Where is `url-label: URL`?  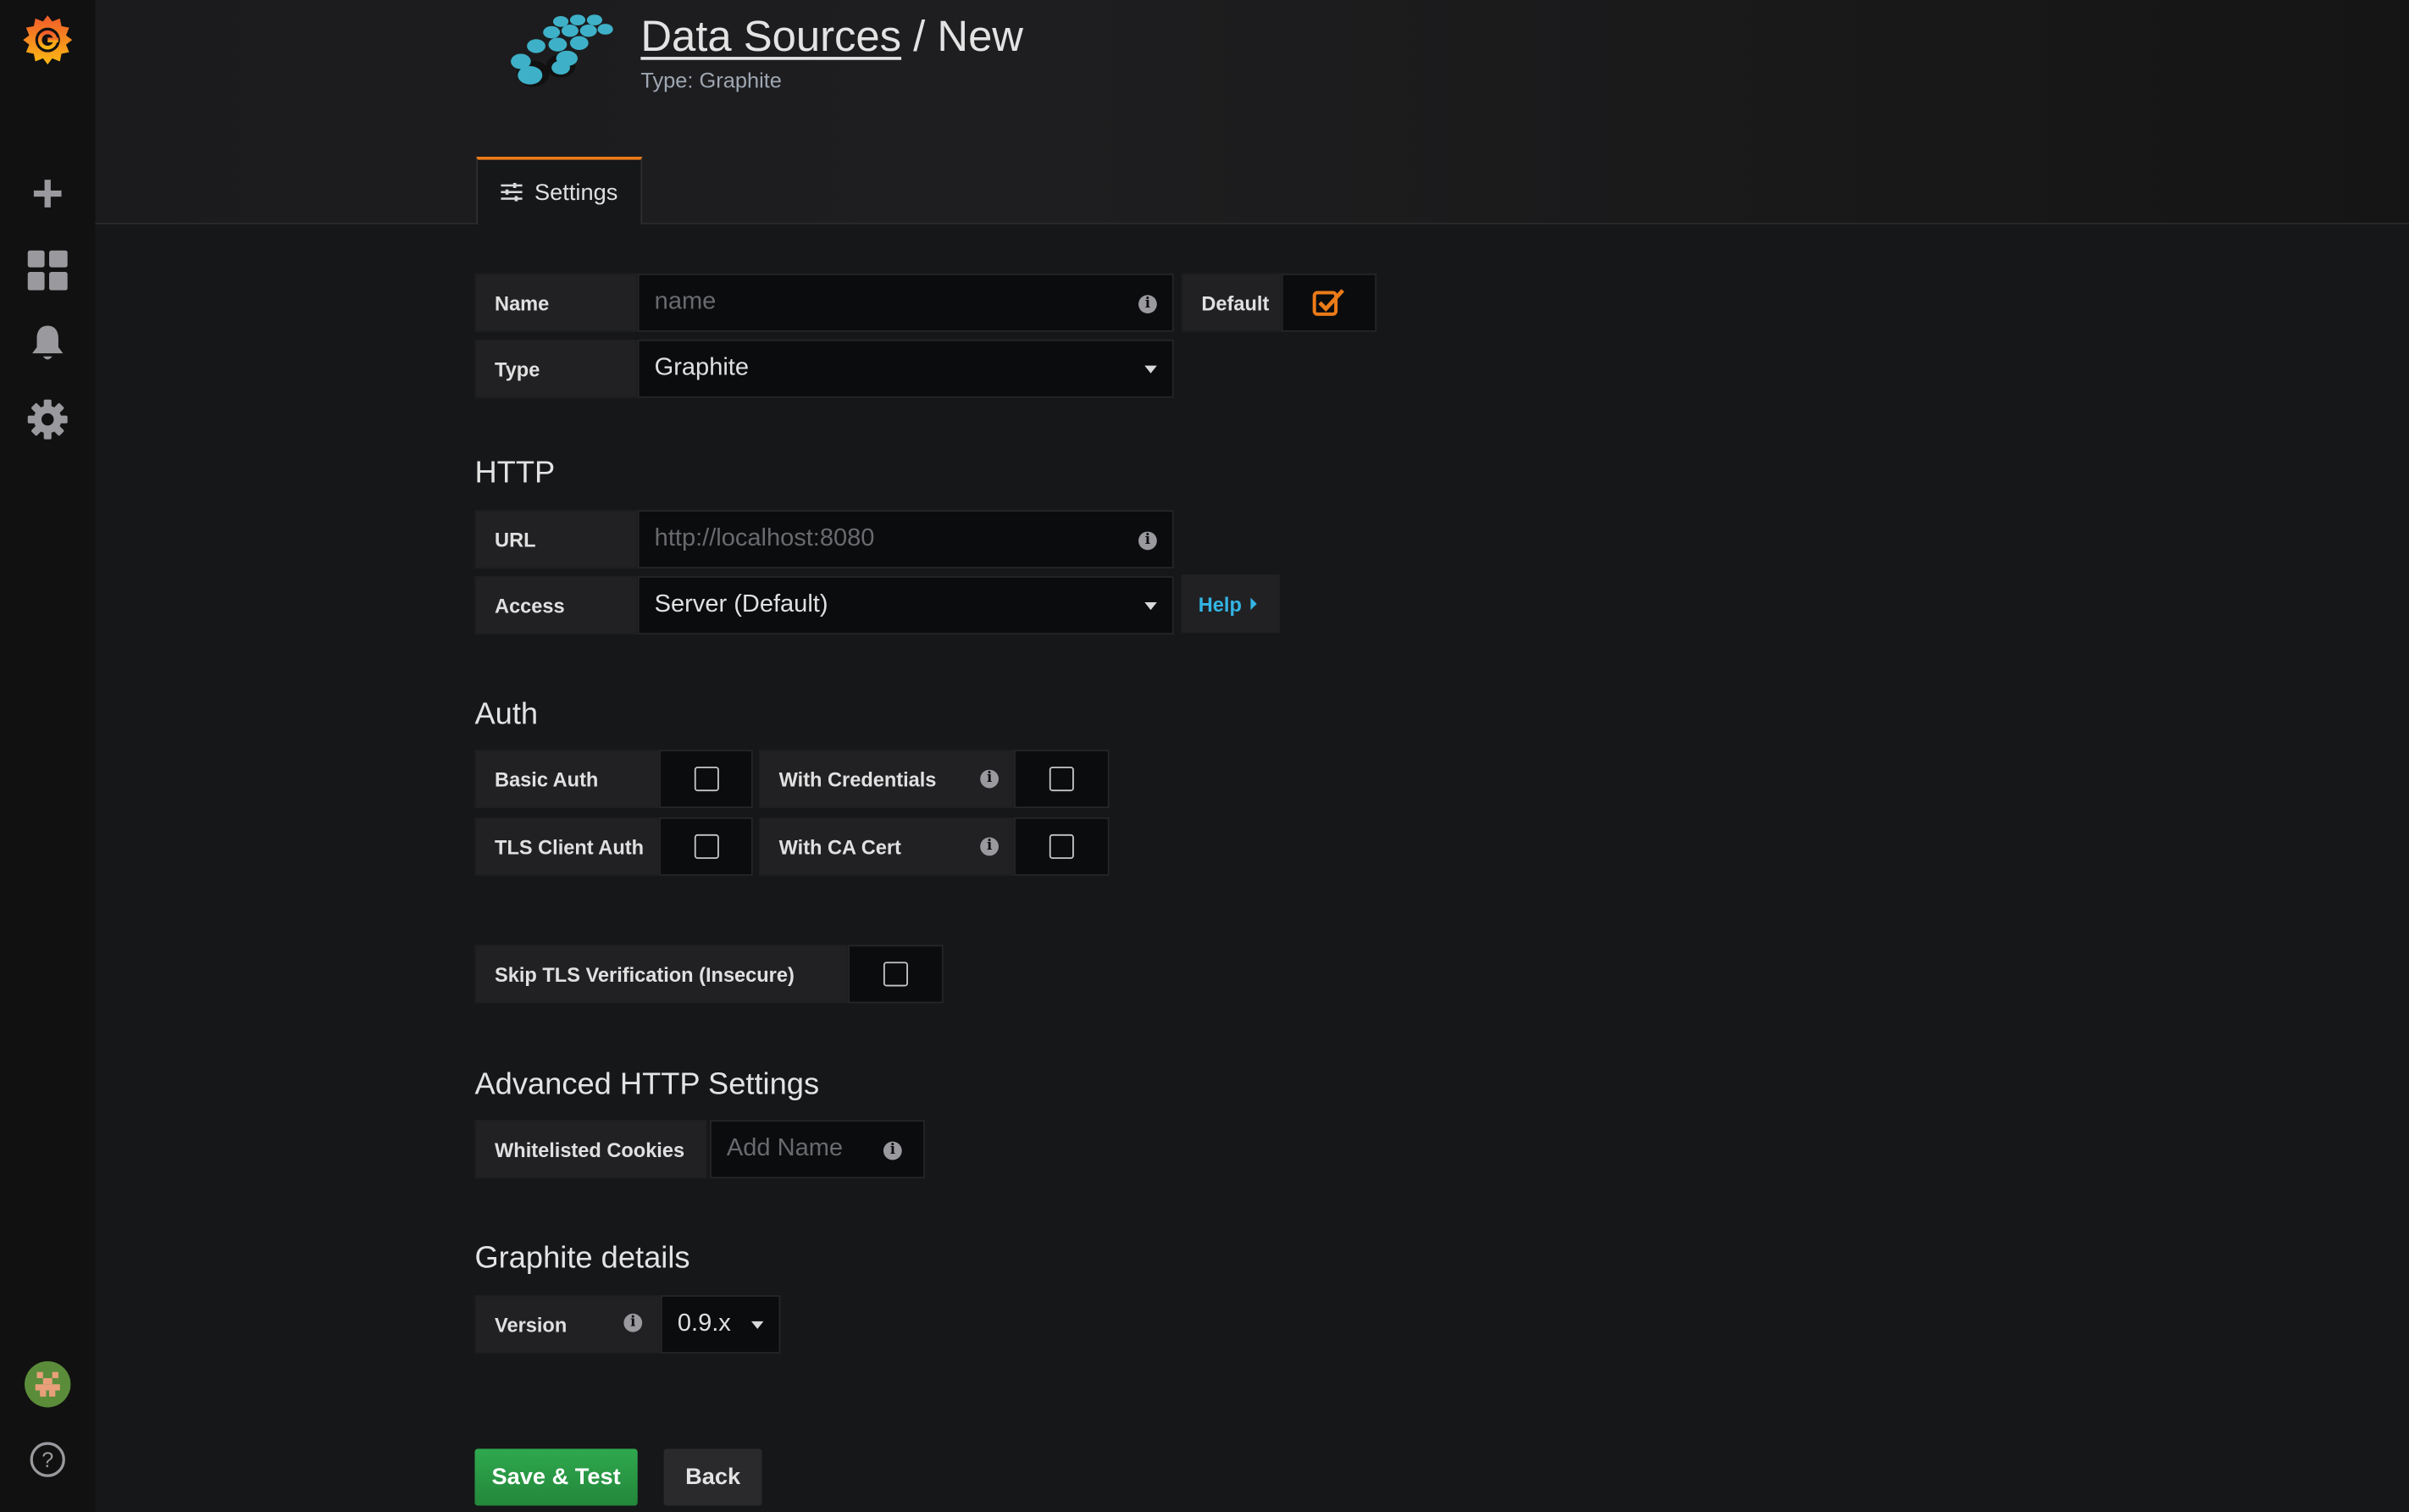 url-label: URL is located at coordinates (556, 539).